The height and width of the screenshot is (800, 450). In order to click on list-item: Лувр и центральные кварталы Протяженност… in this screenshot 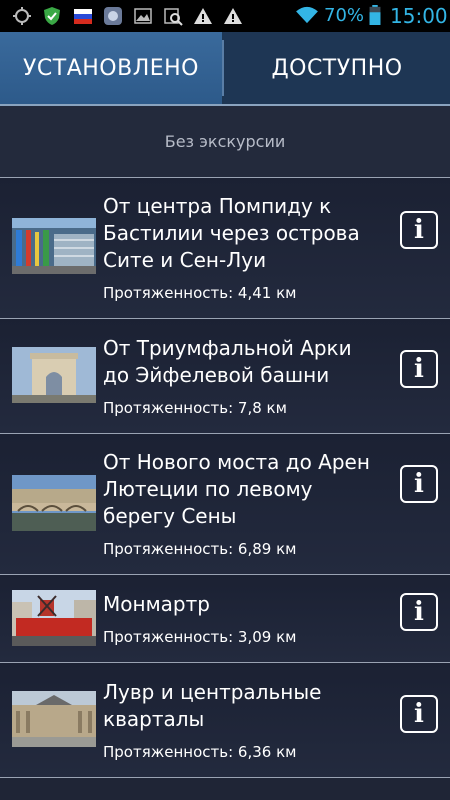, I will do `click(225, 720)`.